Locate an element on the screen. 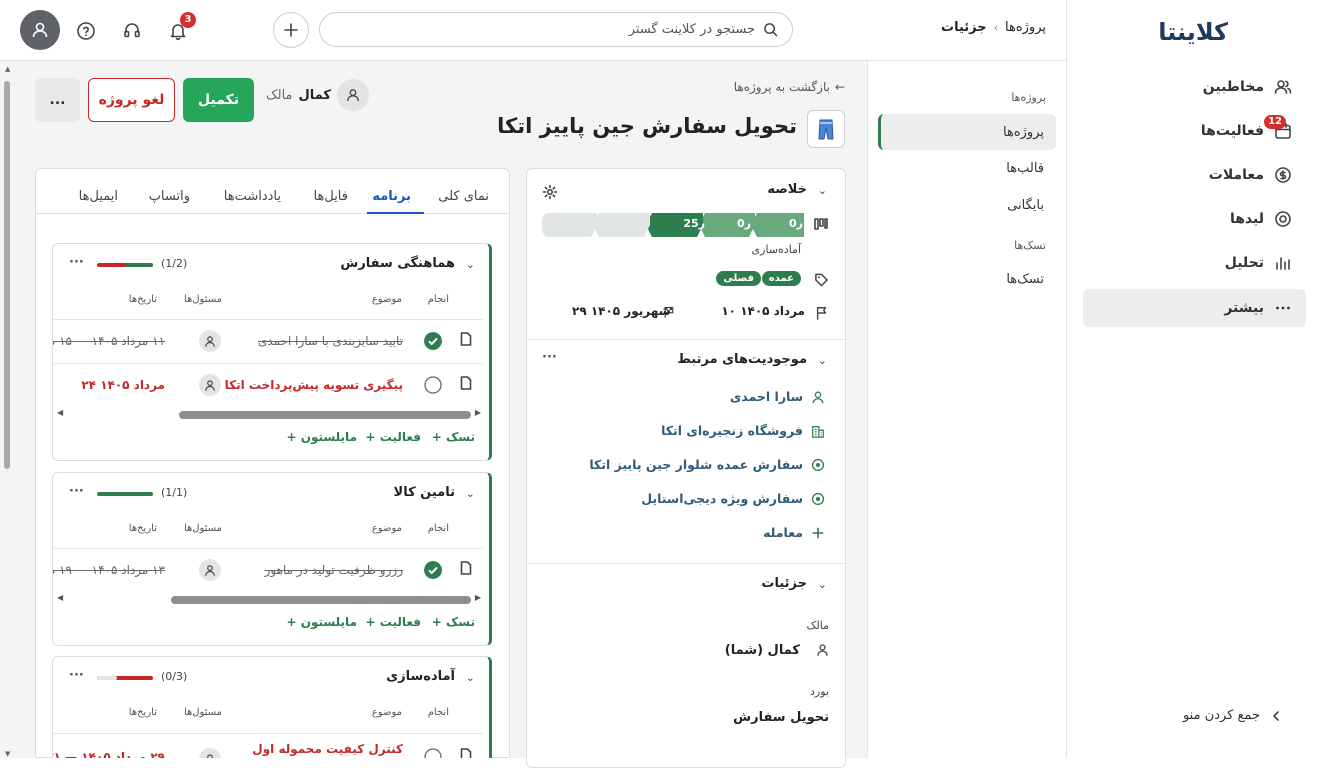 The image size is (1322, 768). task-subject: رزرو ظرفیت تولید در ماهور is located at coordinates (334, 570).